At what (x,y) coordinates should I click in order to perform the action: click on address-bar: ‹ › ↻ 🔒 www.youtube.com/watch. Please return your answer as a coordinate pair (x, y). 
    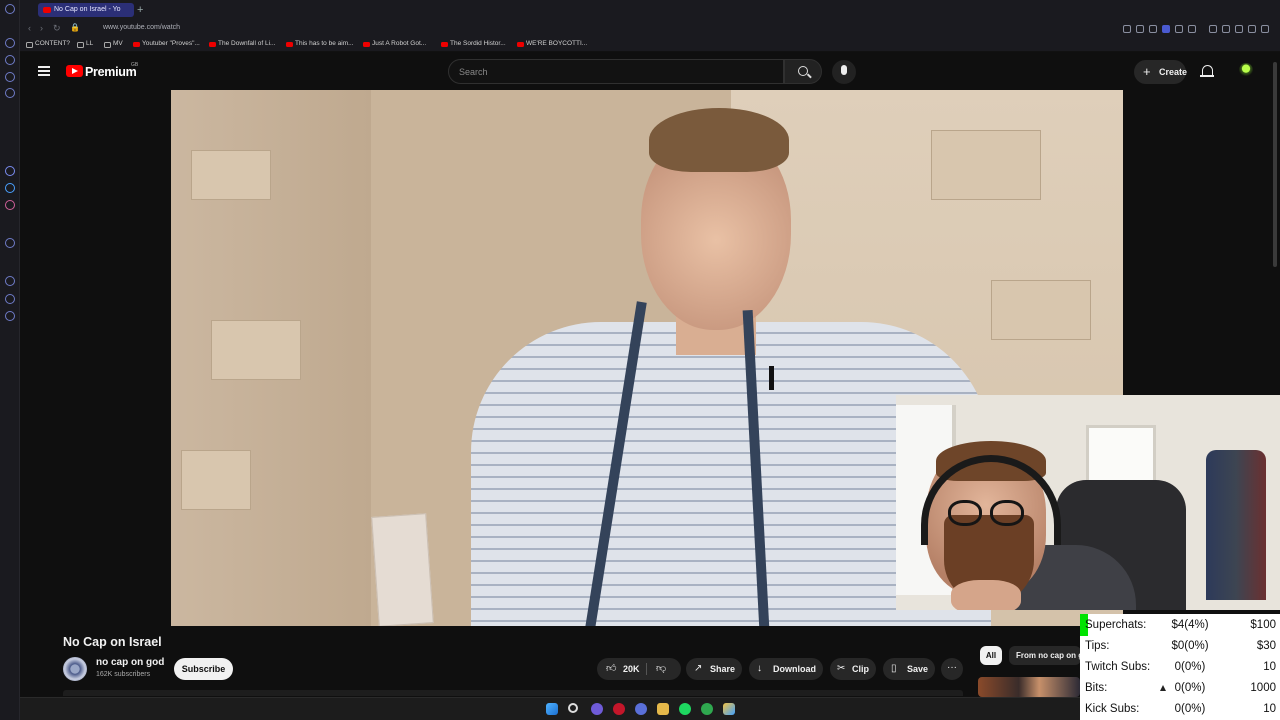
    Looking at the image, I should click on (650, 29).